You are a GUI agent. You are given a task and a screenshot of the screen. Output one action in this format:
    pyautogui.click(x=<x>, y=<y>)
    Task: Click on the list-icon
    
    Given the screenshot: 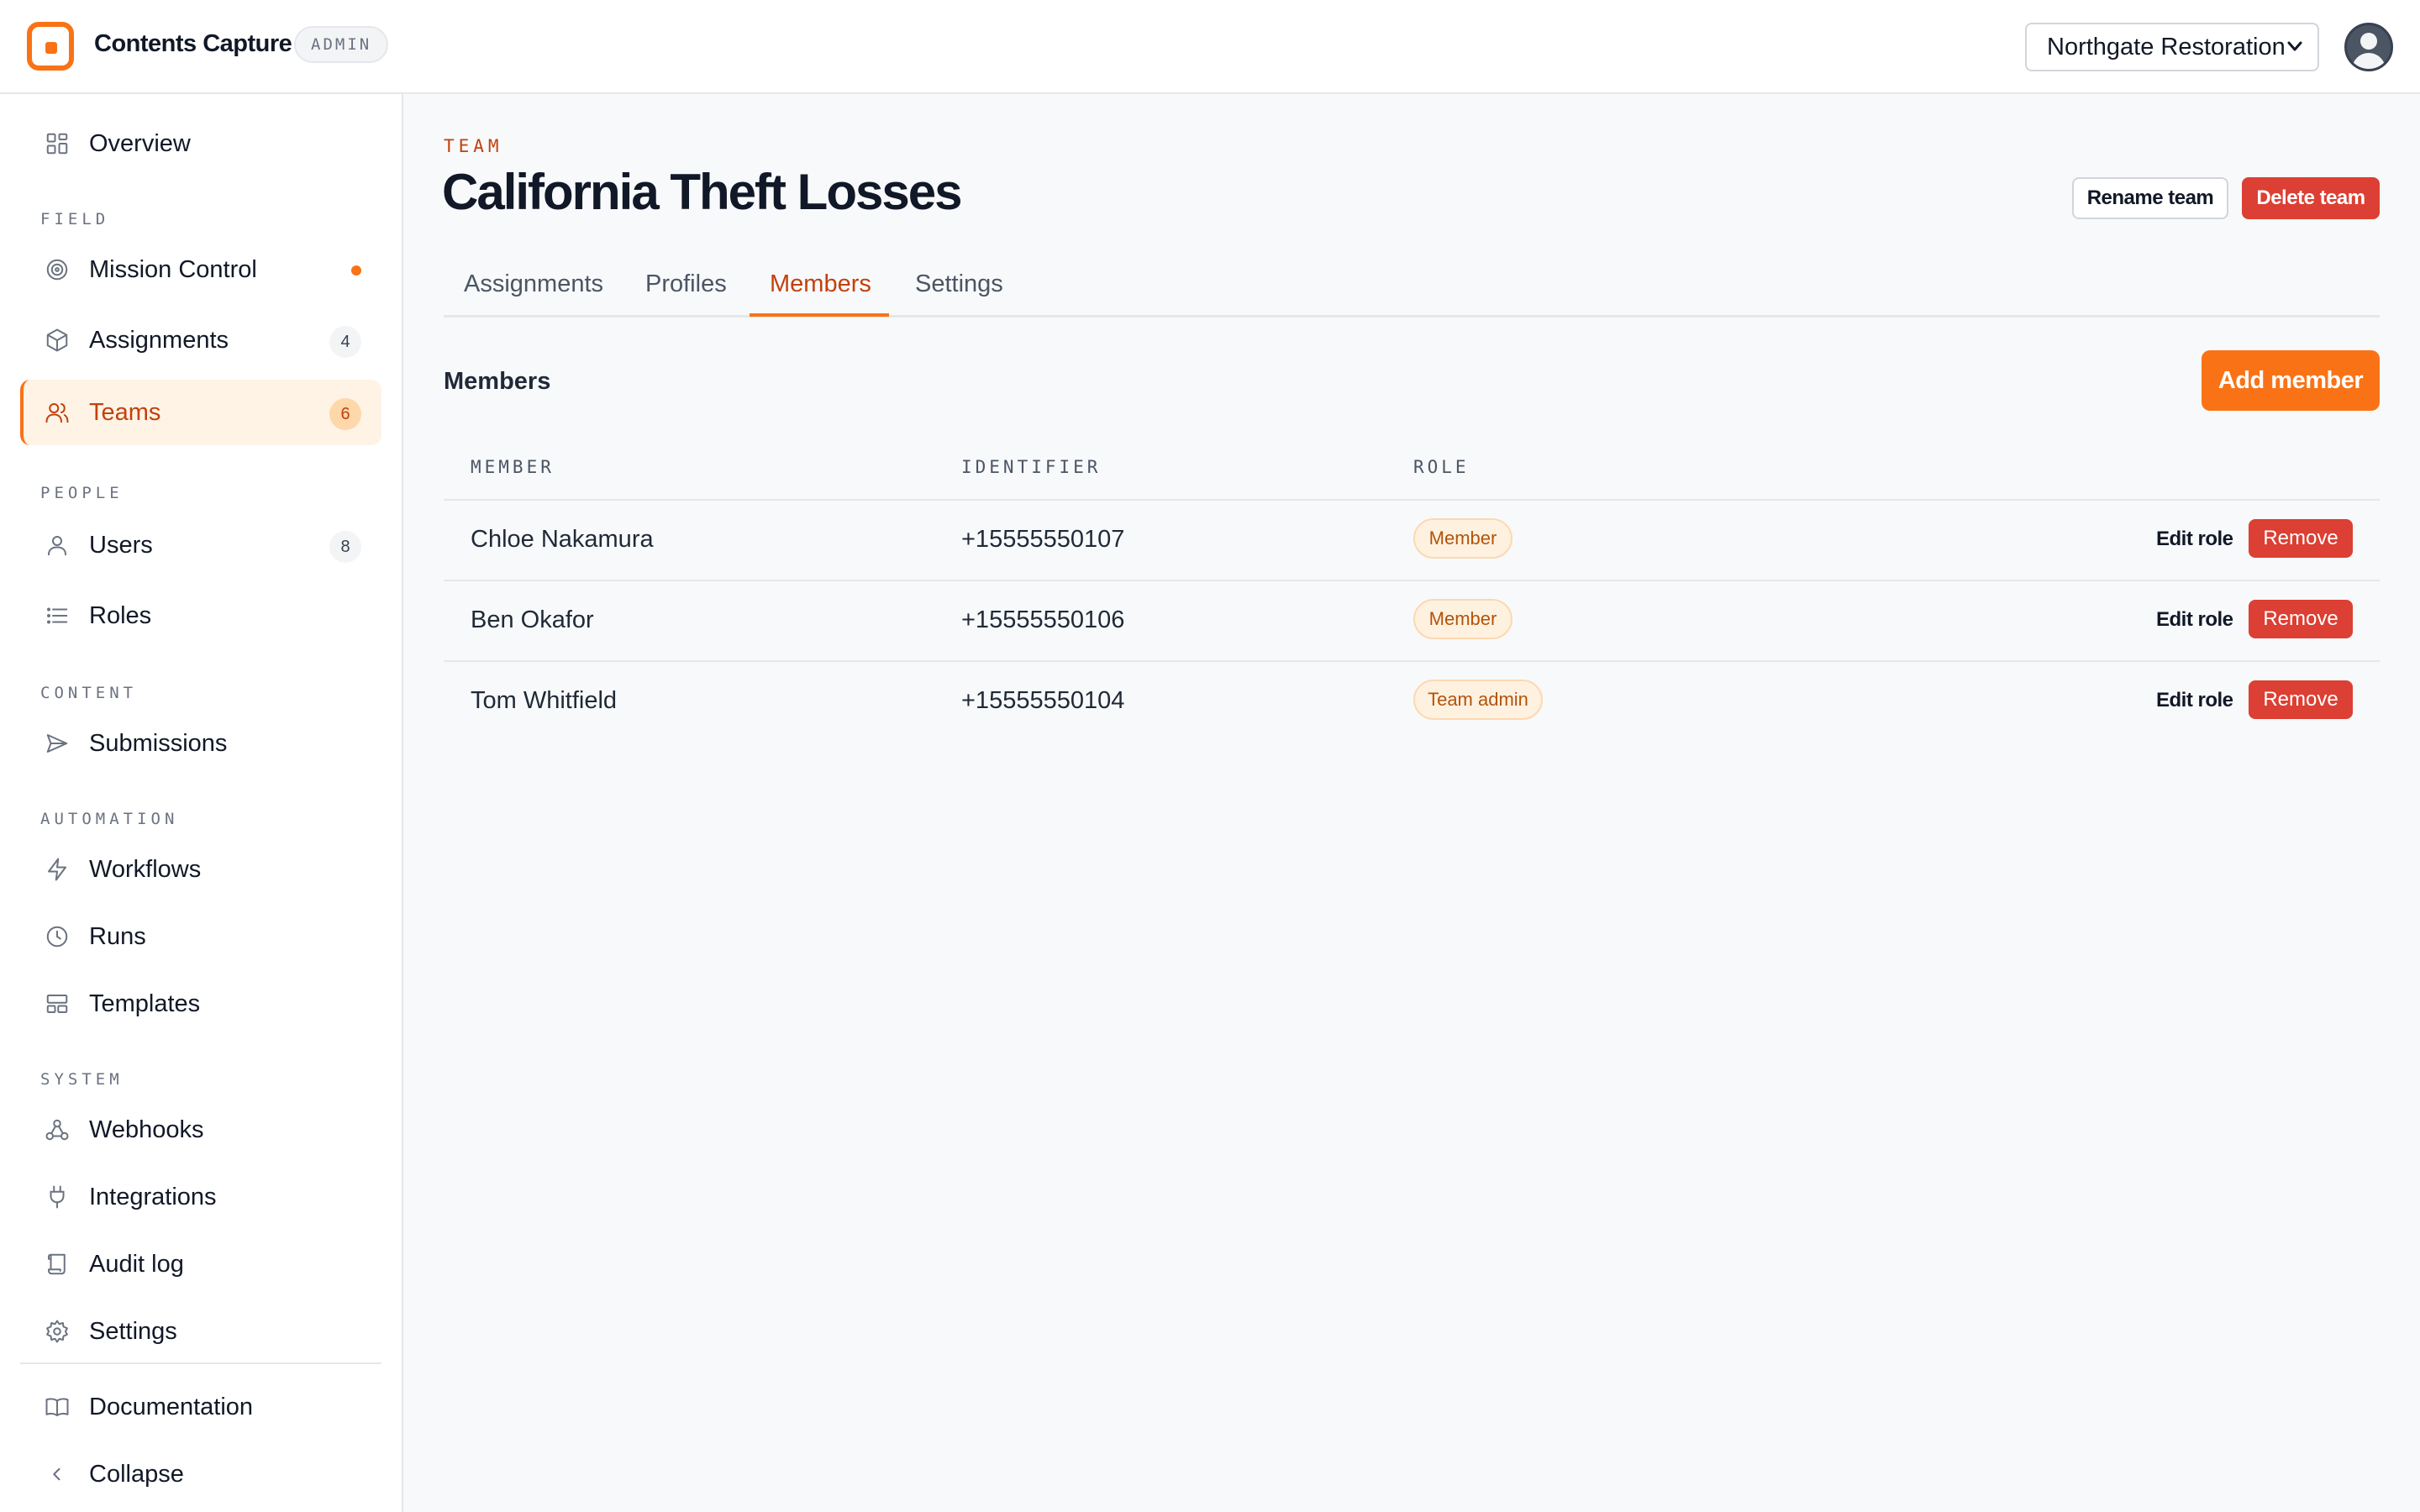 What is the action you would take?
    pyautogui.click(x=58, y=615)
    